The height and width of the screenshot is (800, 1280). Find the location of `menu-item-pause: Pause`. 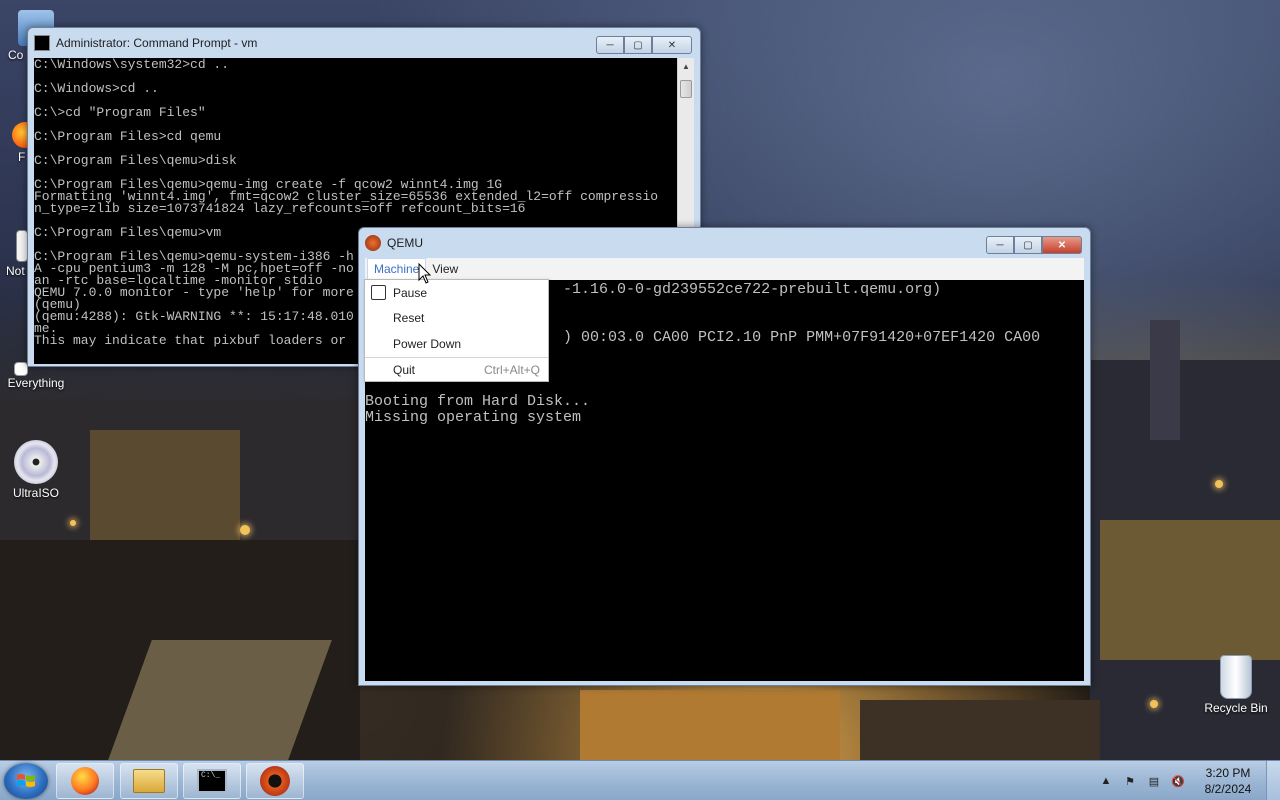

menu-item-pause: Pause is located at coordinates (456, 293).